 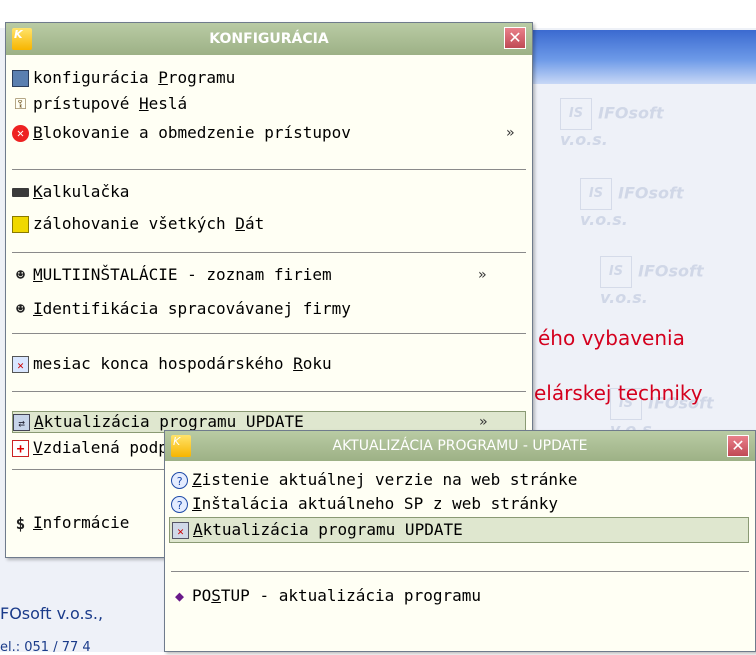 I want to click on update-submenu-title: AKTUALIZÁCIA PROGRAMU - UPDATE, so click(x=460, y=446).